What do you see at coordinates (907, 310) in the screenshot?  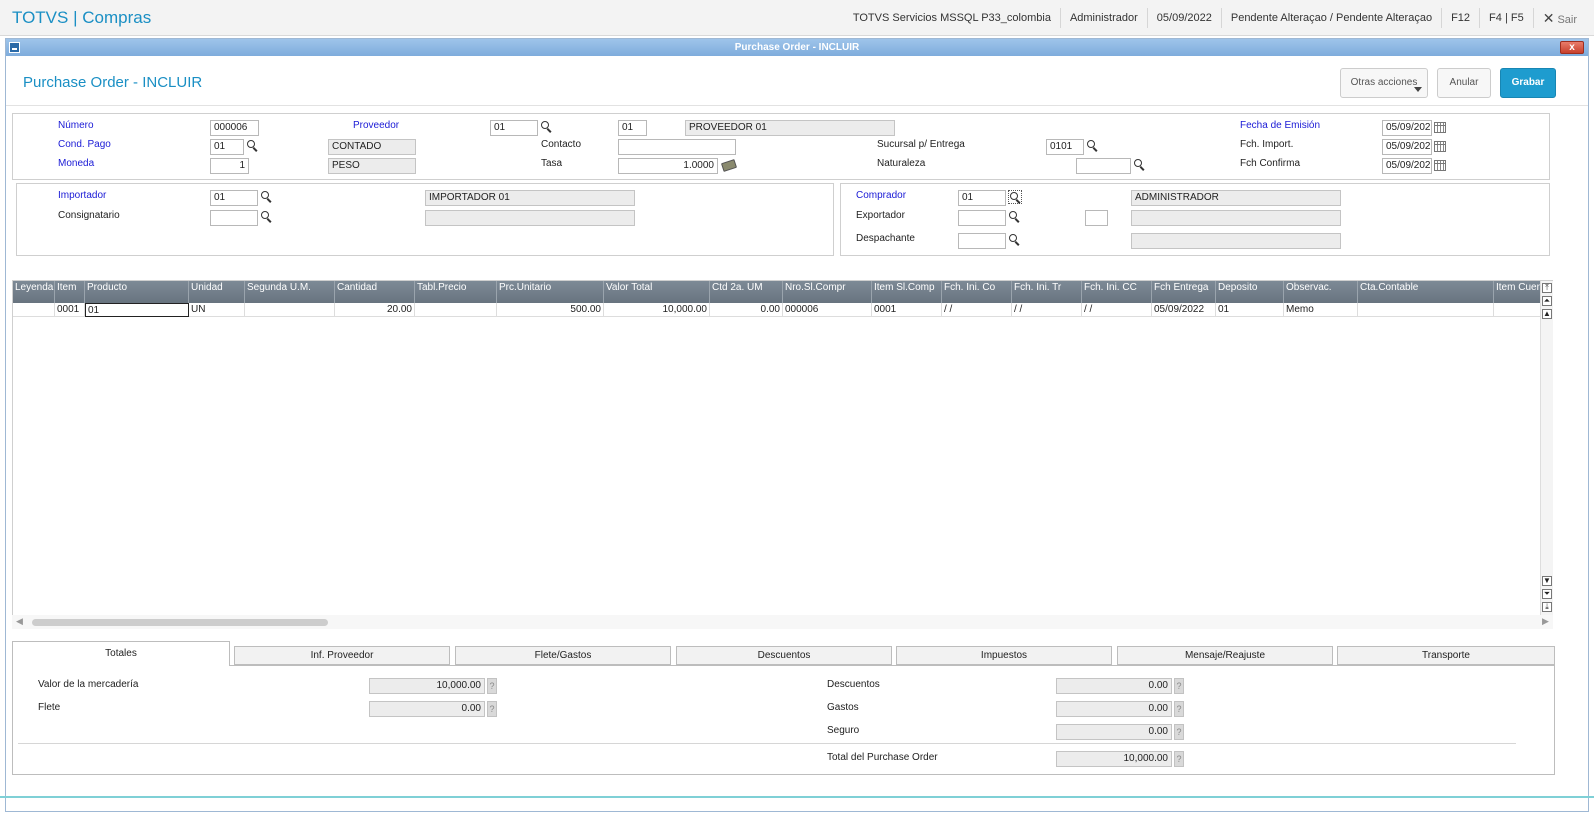 I see `cell-item-sl-comp: 0001` at bounding box center [907, 310].